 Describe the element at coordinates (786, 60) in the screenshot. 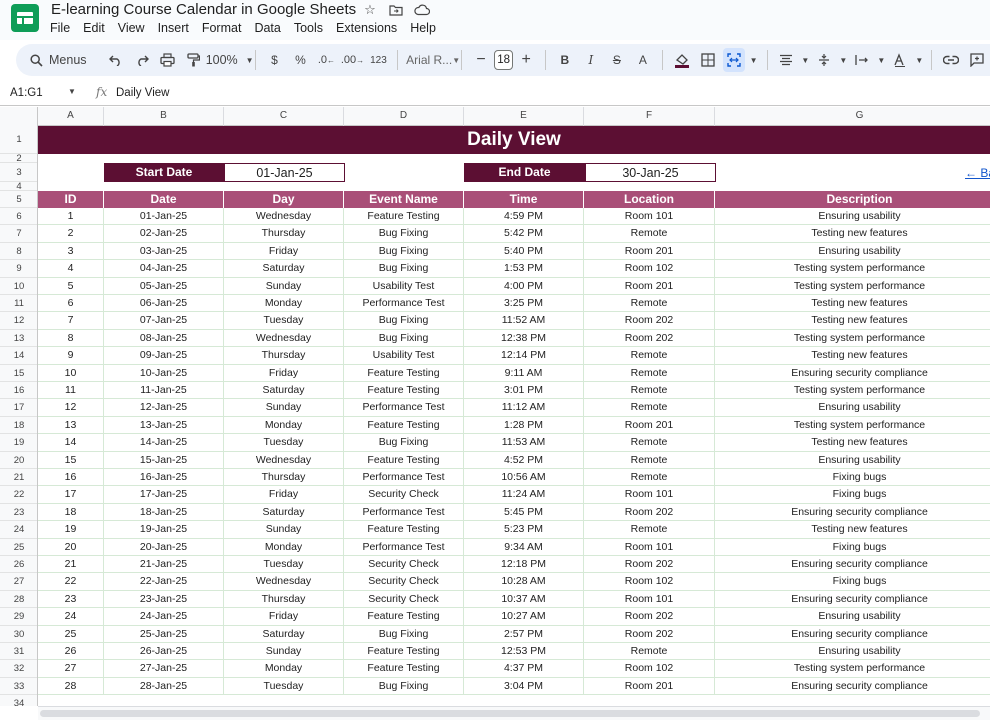

I see `horizontal-align-icon` at that location.